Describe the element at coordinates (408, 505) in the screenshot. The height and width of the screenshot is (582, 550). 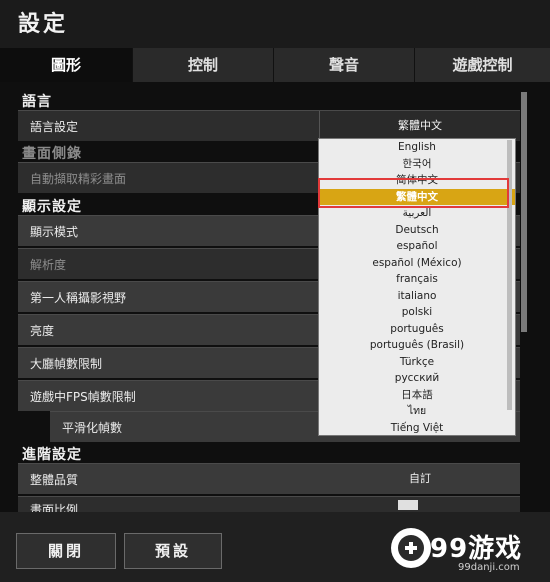
I see `screen-scale-slider-thumb` at that location.